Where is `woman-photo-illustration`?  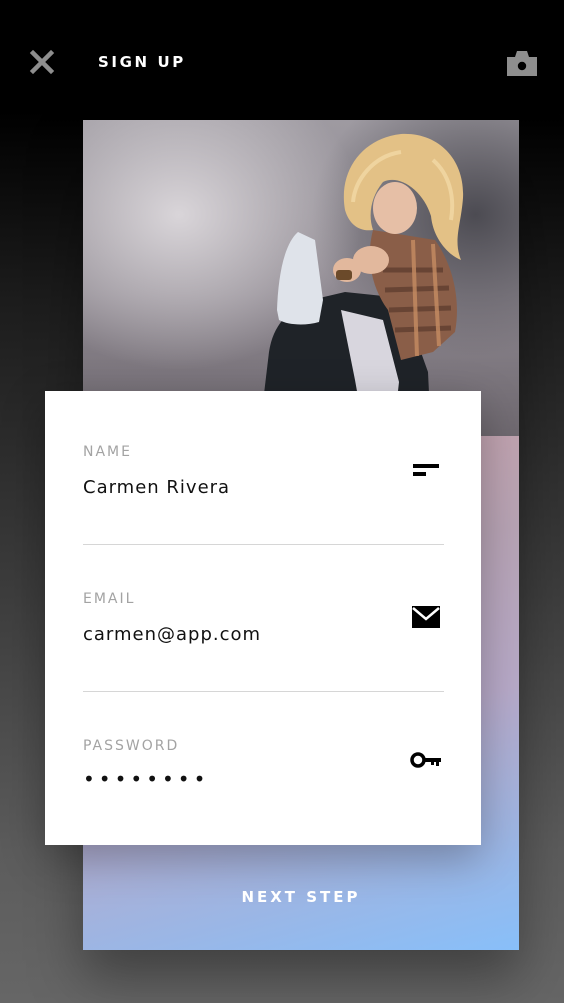
woman-photo-illustration is located at coordinates (361, 284).